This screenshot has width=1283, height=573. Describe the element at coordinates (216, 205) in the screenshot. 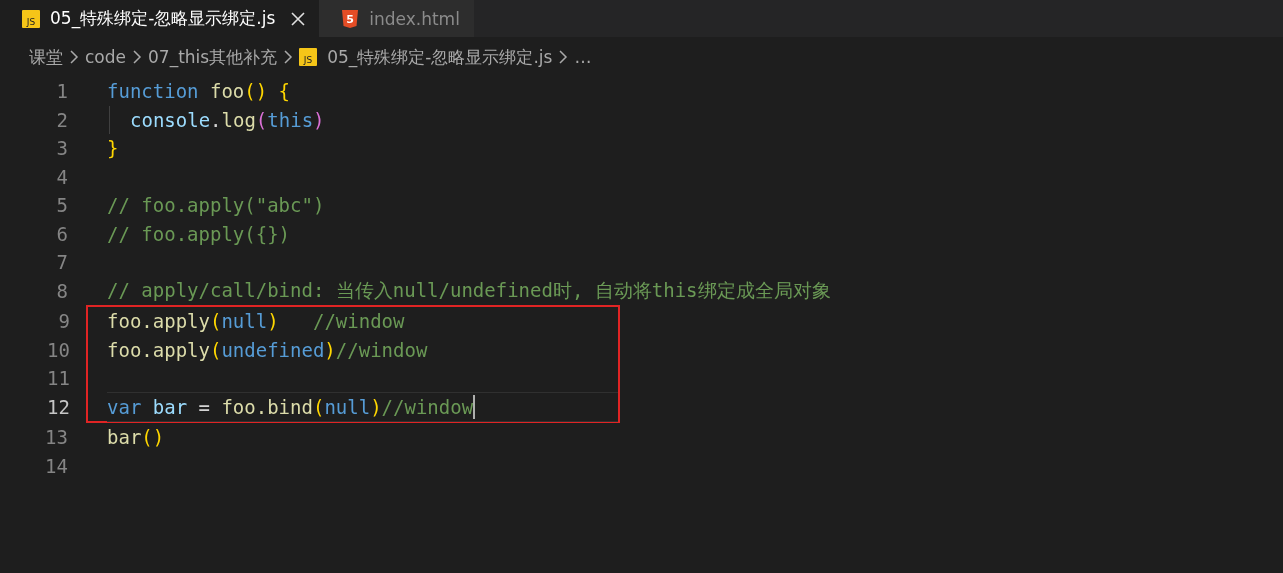

I see `code-line: // foo.apply("abc")` at that location.